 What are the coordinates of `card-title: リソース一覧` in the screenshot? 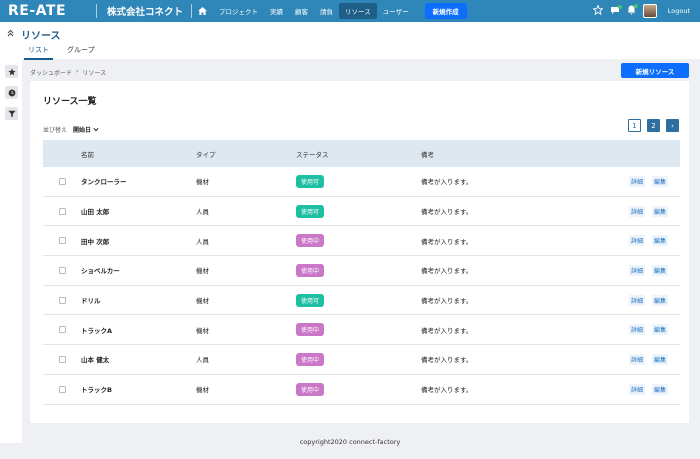 It's located at (70, 102).